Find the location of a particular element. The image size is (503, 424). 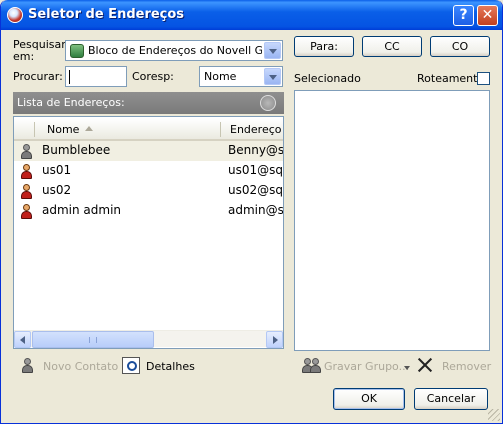

list-header: Nome Endereço de e-mail is located at coordinates (148, 130).